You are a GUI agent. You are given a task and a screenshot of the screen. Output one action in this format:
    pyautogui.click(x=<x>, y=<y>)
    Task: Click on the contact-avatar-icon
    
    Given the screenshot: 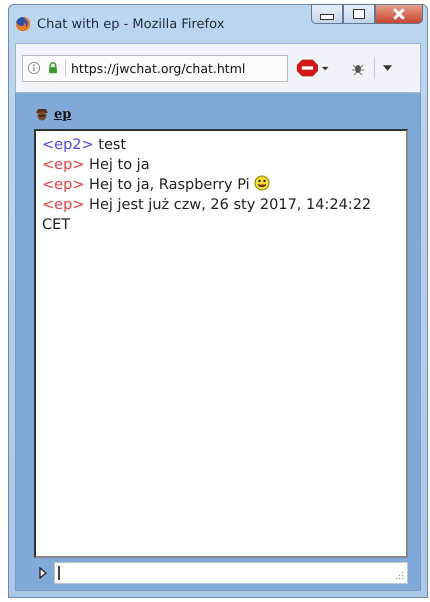 What is the action you would take?
    pyautogui.click(x=42, y=114)
    